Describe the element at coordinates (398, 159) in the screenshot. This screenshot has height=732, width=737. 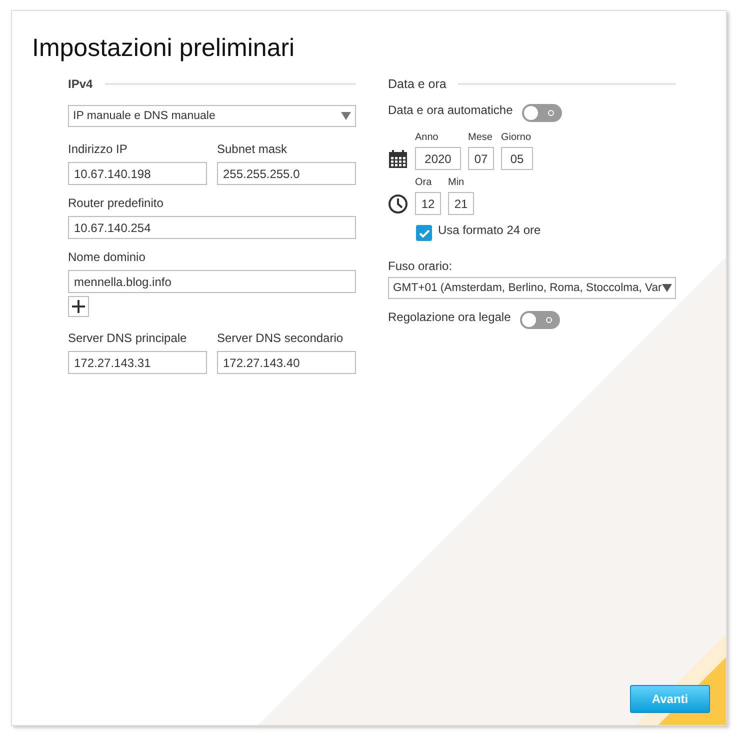
I see `calendar-icon` at that location.